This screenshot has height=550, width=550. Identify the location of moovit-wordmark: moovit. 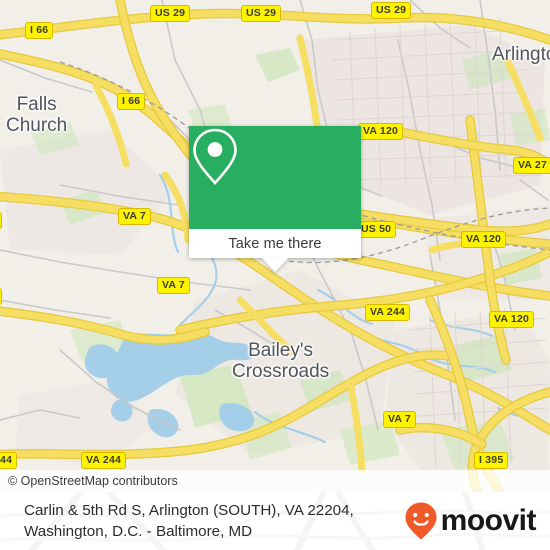
(488, 520).